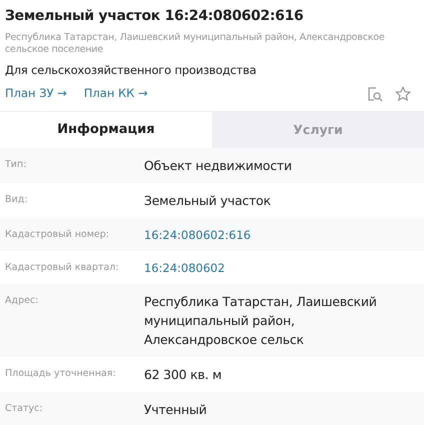 This screenshot has width=424, height=425. I want to click on field-value: 62 300 кв. м, so click(183, 375).